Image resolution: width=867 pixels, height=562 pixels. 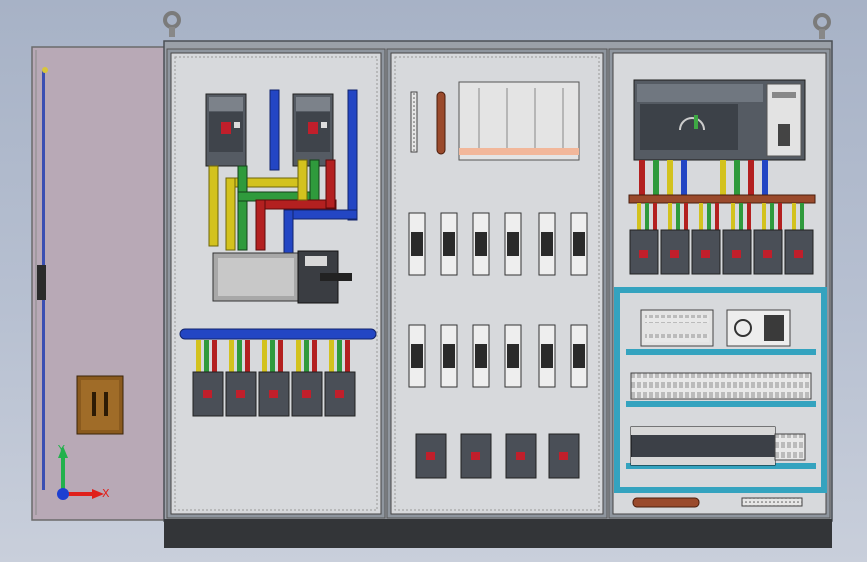 I want to click on switch-lever, so click(x=336, y=277).